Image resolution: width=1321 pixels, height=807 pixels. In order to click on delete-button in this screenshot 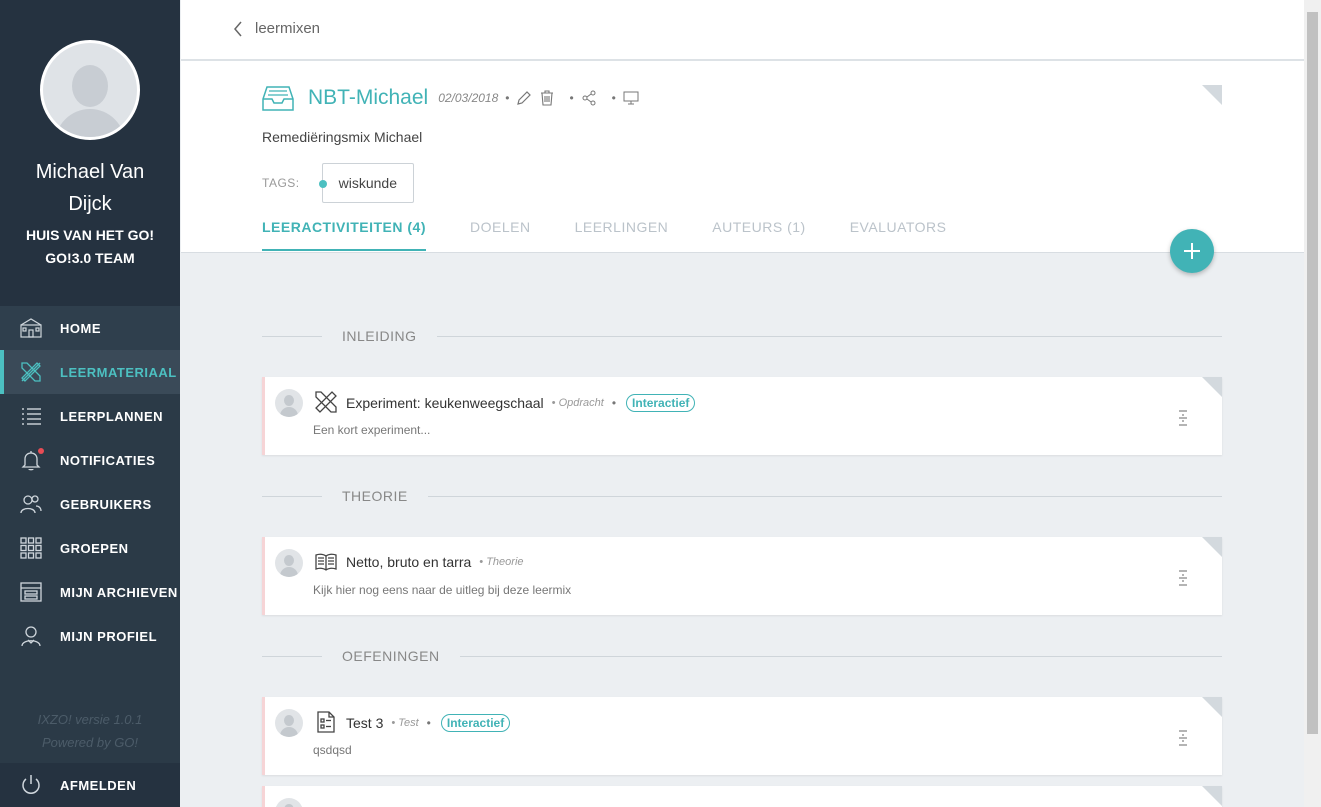, I will do `click(547, 98)`.